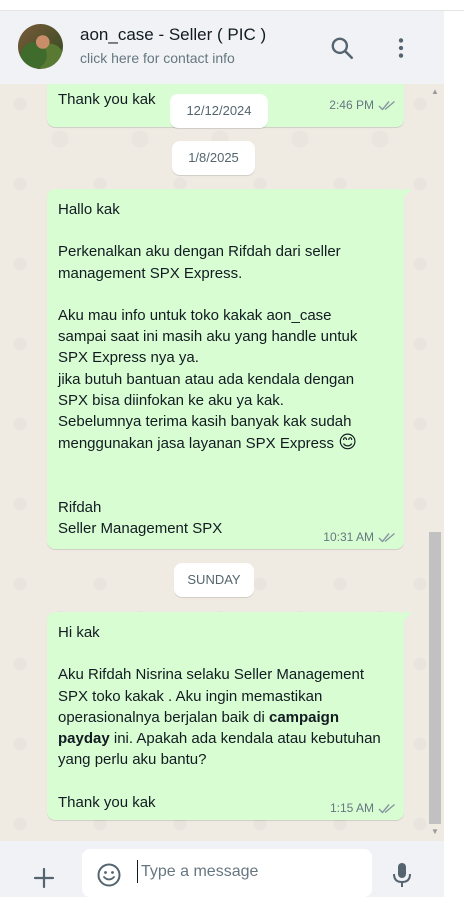 Image resolution: width=464 pixels, height=897 pixels. I want to click on scrollbar-thumb, so click(435, 678).